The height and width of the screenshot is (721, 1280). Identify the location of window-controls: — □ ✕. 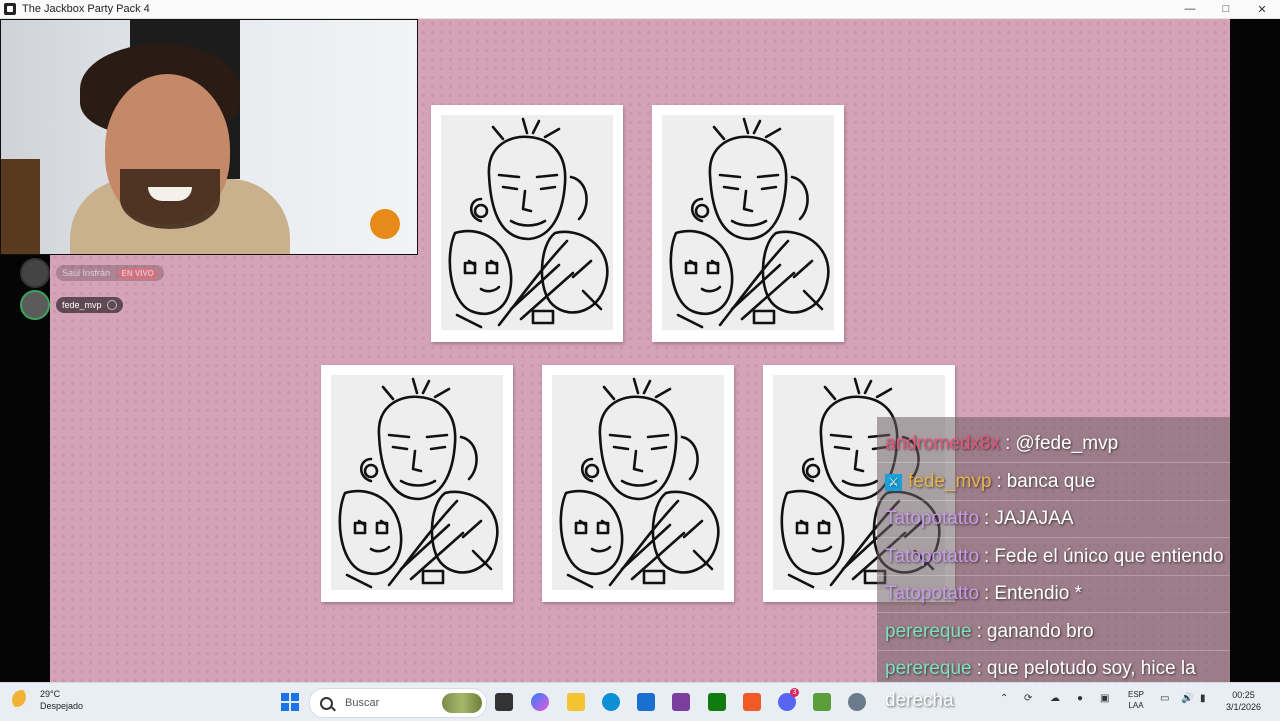
(1226, 9).